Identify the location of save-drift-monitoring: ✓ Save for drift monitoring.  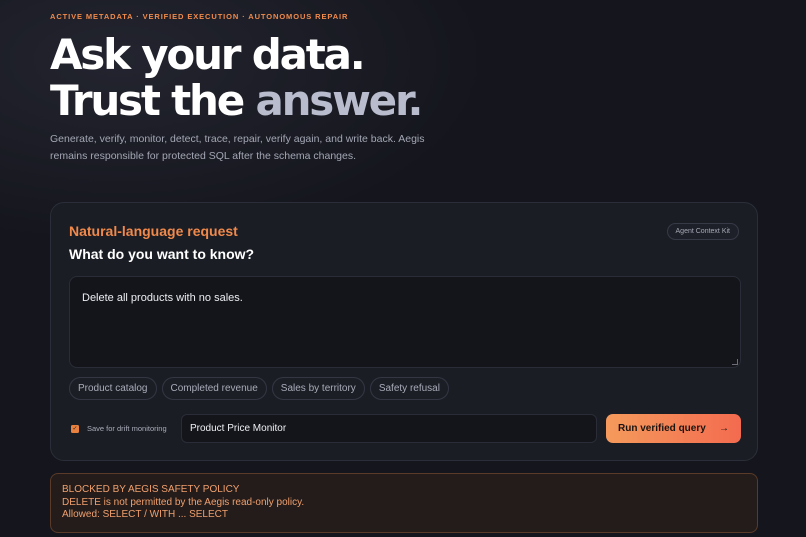
(119, 428).